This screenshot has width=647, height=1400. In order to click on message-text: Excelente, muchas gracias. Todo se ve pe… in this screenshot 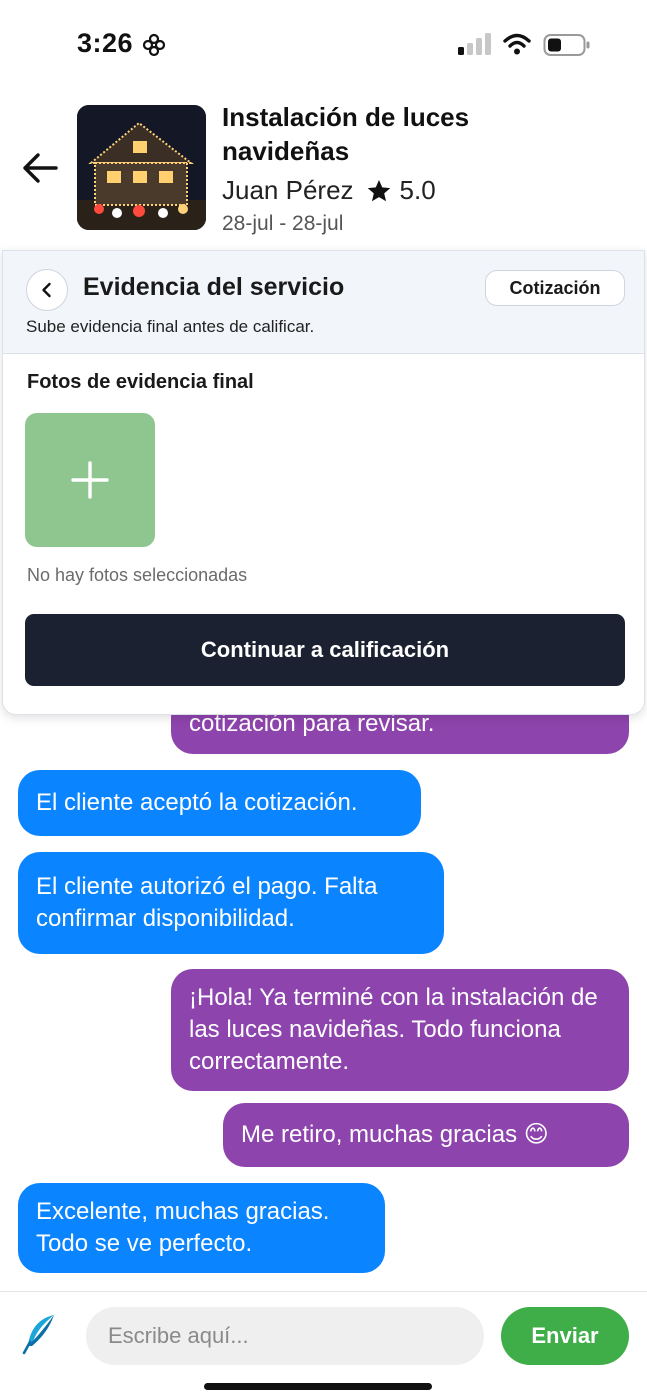, I will do `click(183, 1227)`.